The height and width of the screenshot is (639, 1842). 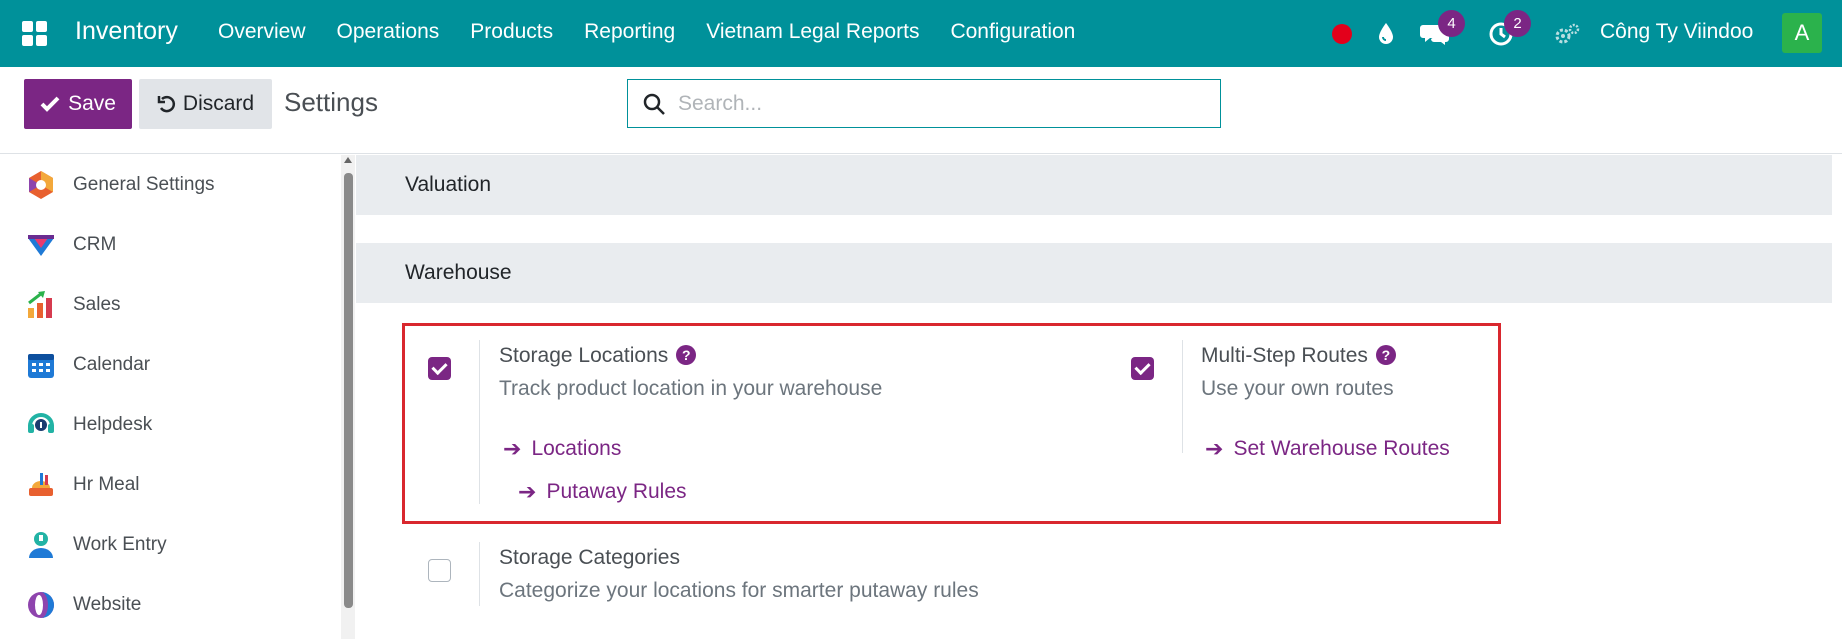 What do you see at coordinates (34, 33) in the screenshot?
I see `apps-menu-icon` at bounding box center [34, 33].